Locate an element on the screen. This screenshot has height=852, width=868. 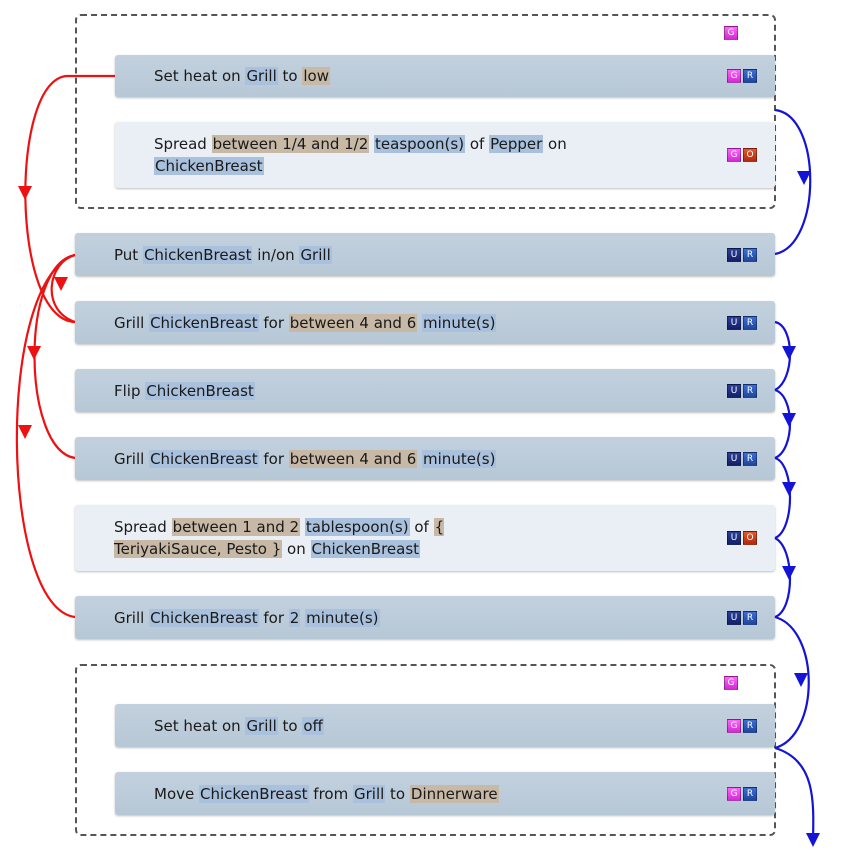
sequence-arrows is located at coordinates (794, 474).